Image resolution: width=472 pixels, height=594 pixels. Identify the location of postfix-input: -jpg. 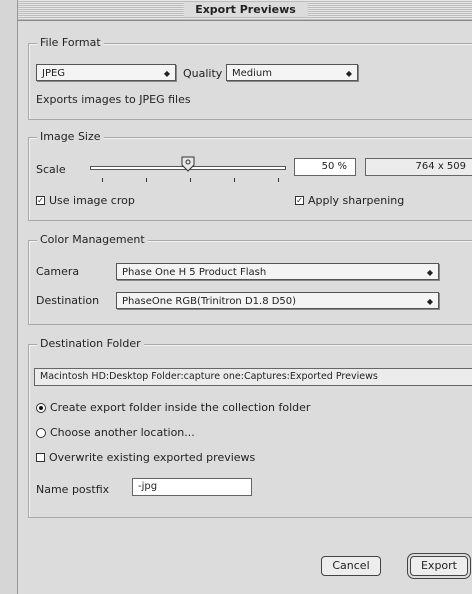
(192, 487).